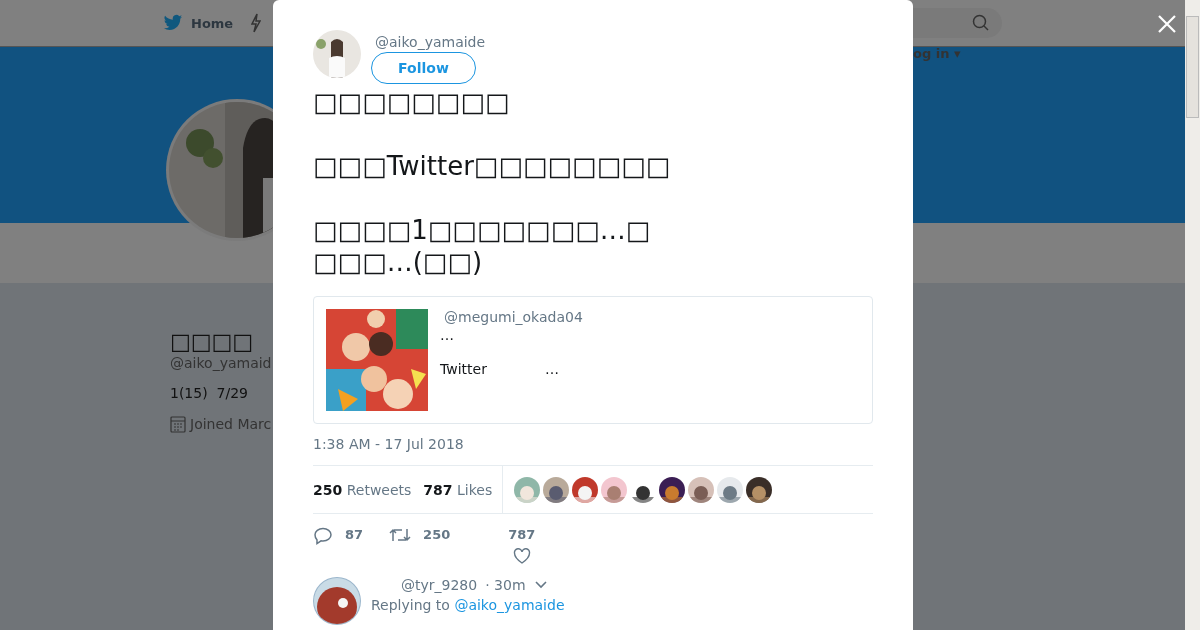 The height and width of the screenshot is (630, 1200). I want to click on bird-icon, so click(173, 23).